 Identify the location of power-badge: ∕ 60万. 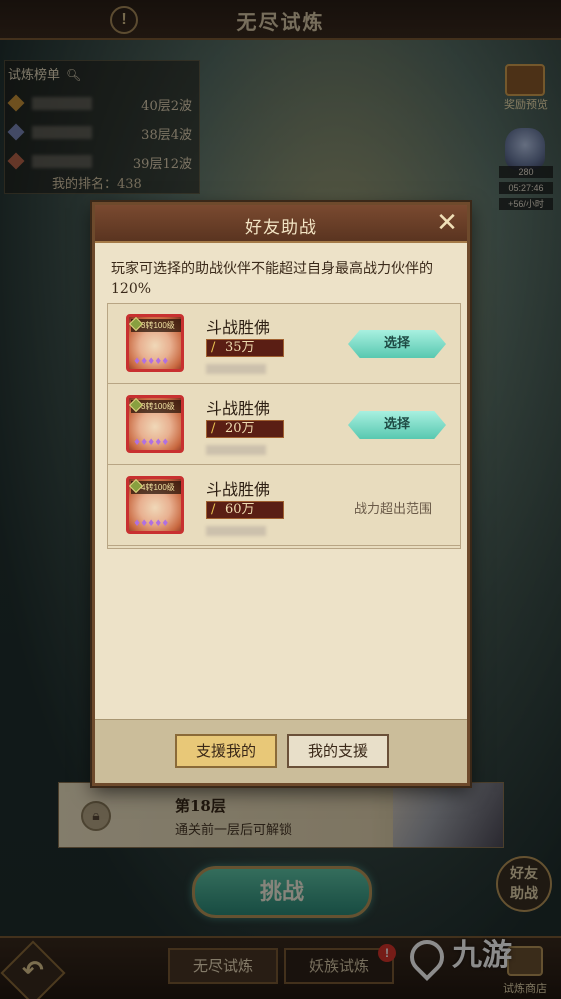
(245, 510).